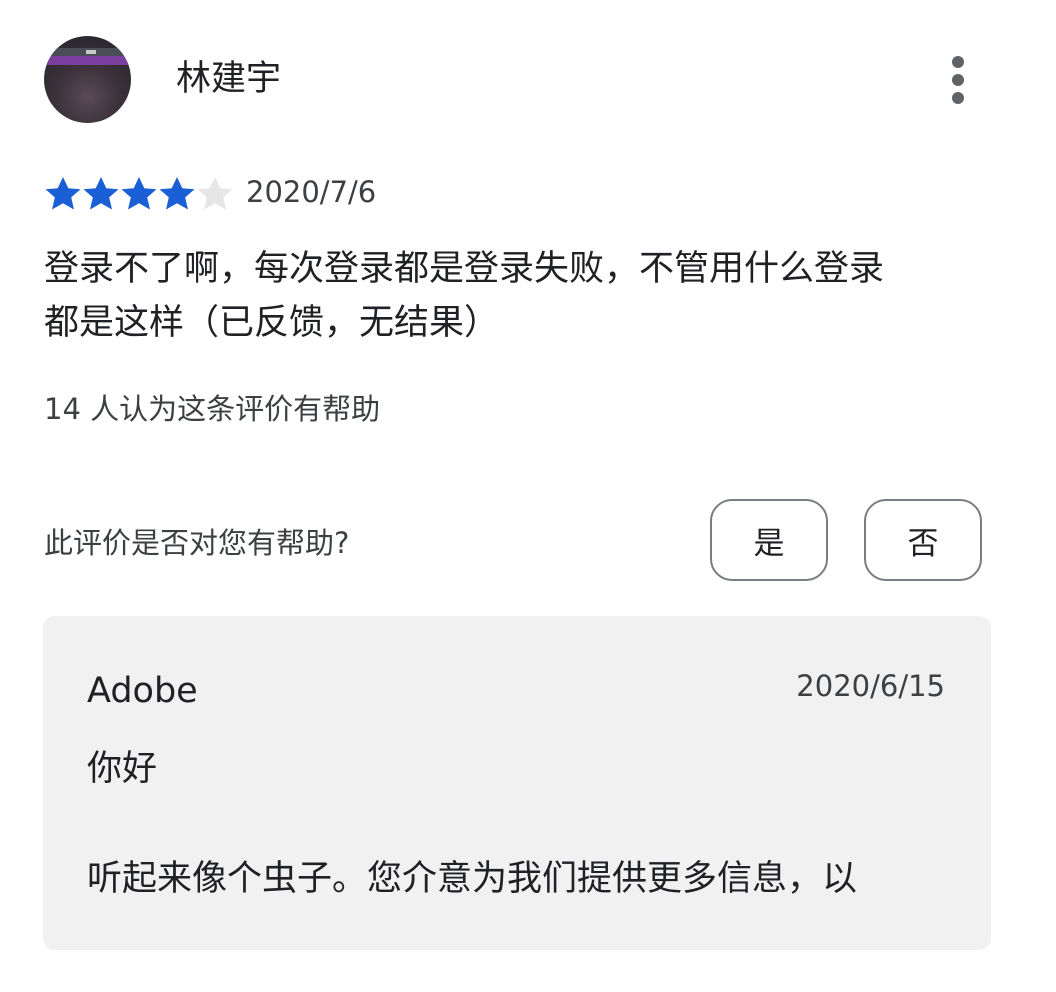 This screenshot has height=992, width=1056. Describe the element at coordinates (870, 686) in the screenshot. I see `reply-date: 2020/6/15` at that location.